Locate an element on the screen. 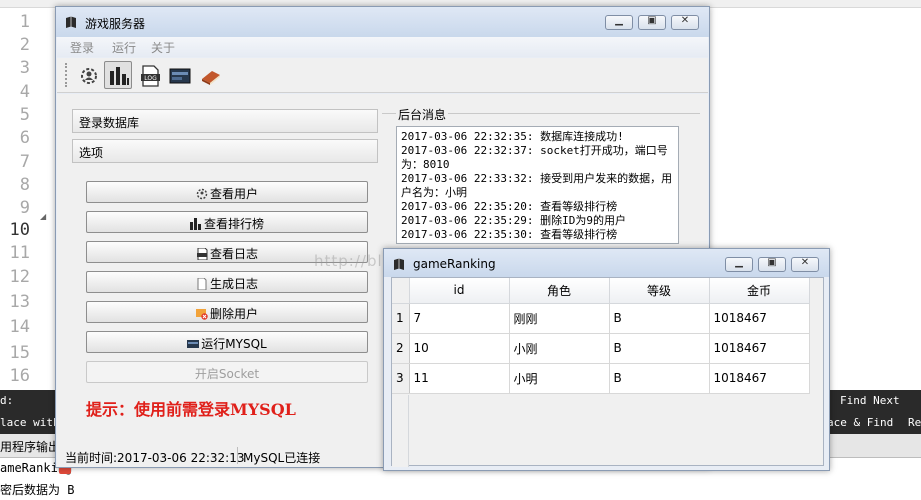 The width and height of the screenshot is (921, 500). tab-login-database: 登录数据库 is located at coordinates (225, 121).